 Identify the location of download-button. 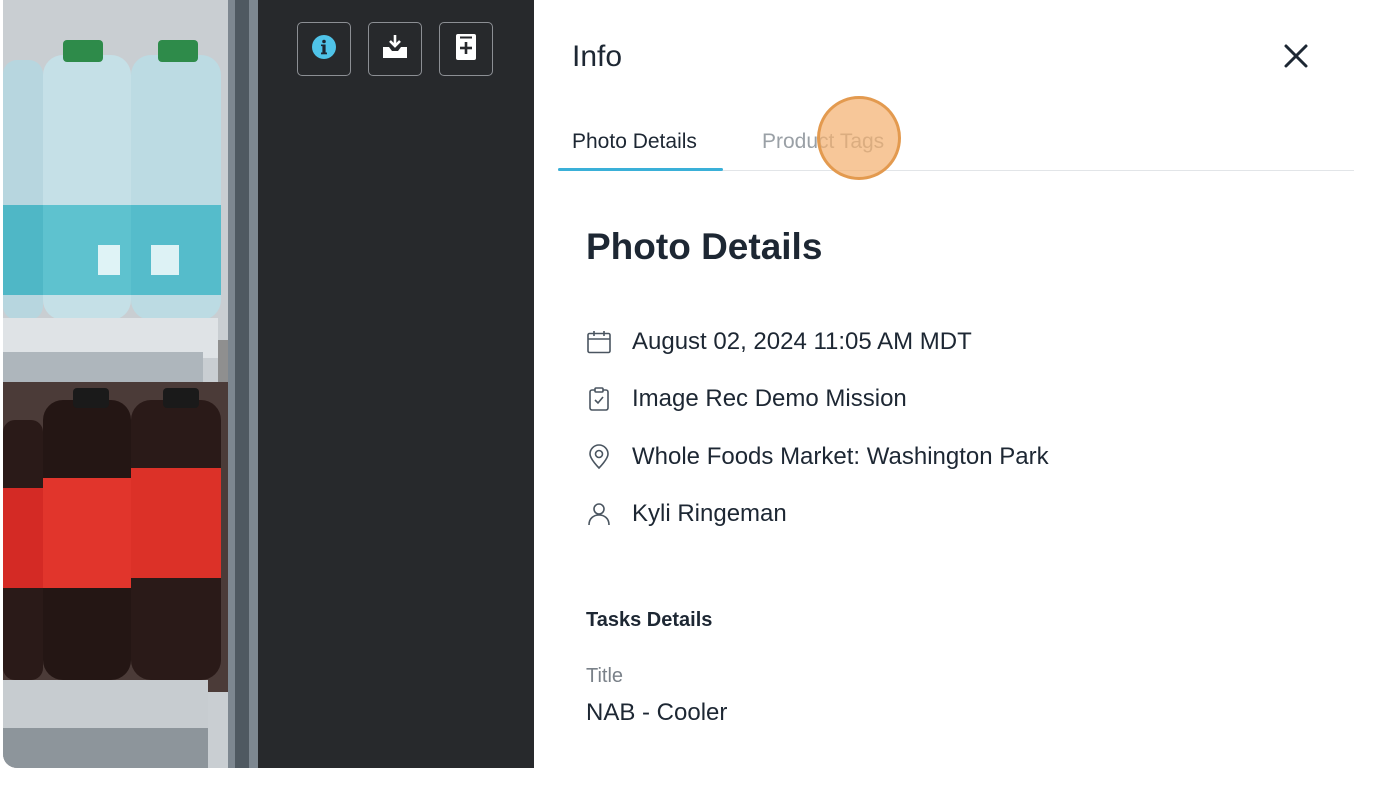
(395, 49).